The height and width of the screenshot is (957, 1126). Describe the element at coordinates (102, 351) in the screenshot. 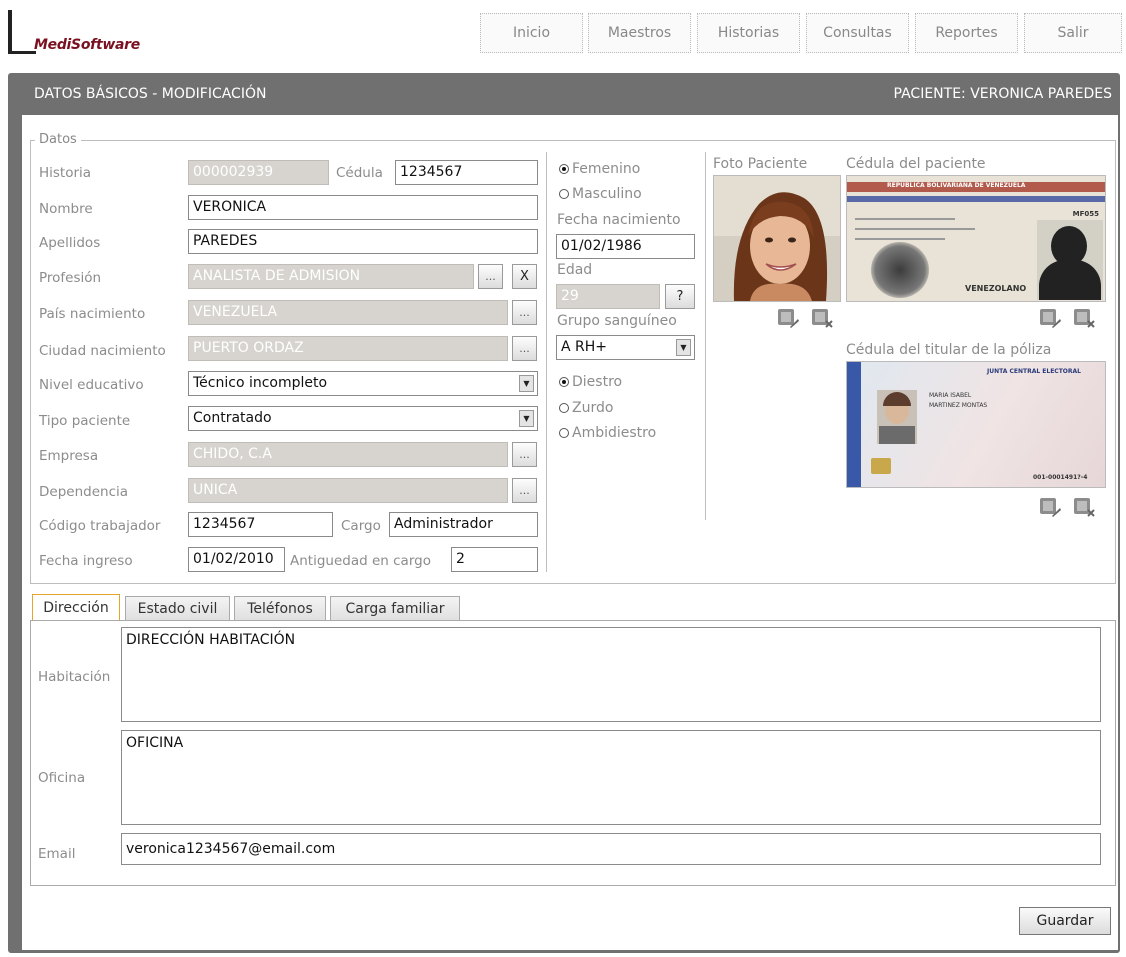

I see `ciudad-label: Ciudad nacimiento` at that location.